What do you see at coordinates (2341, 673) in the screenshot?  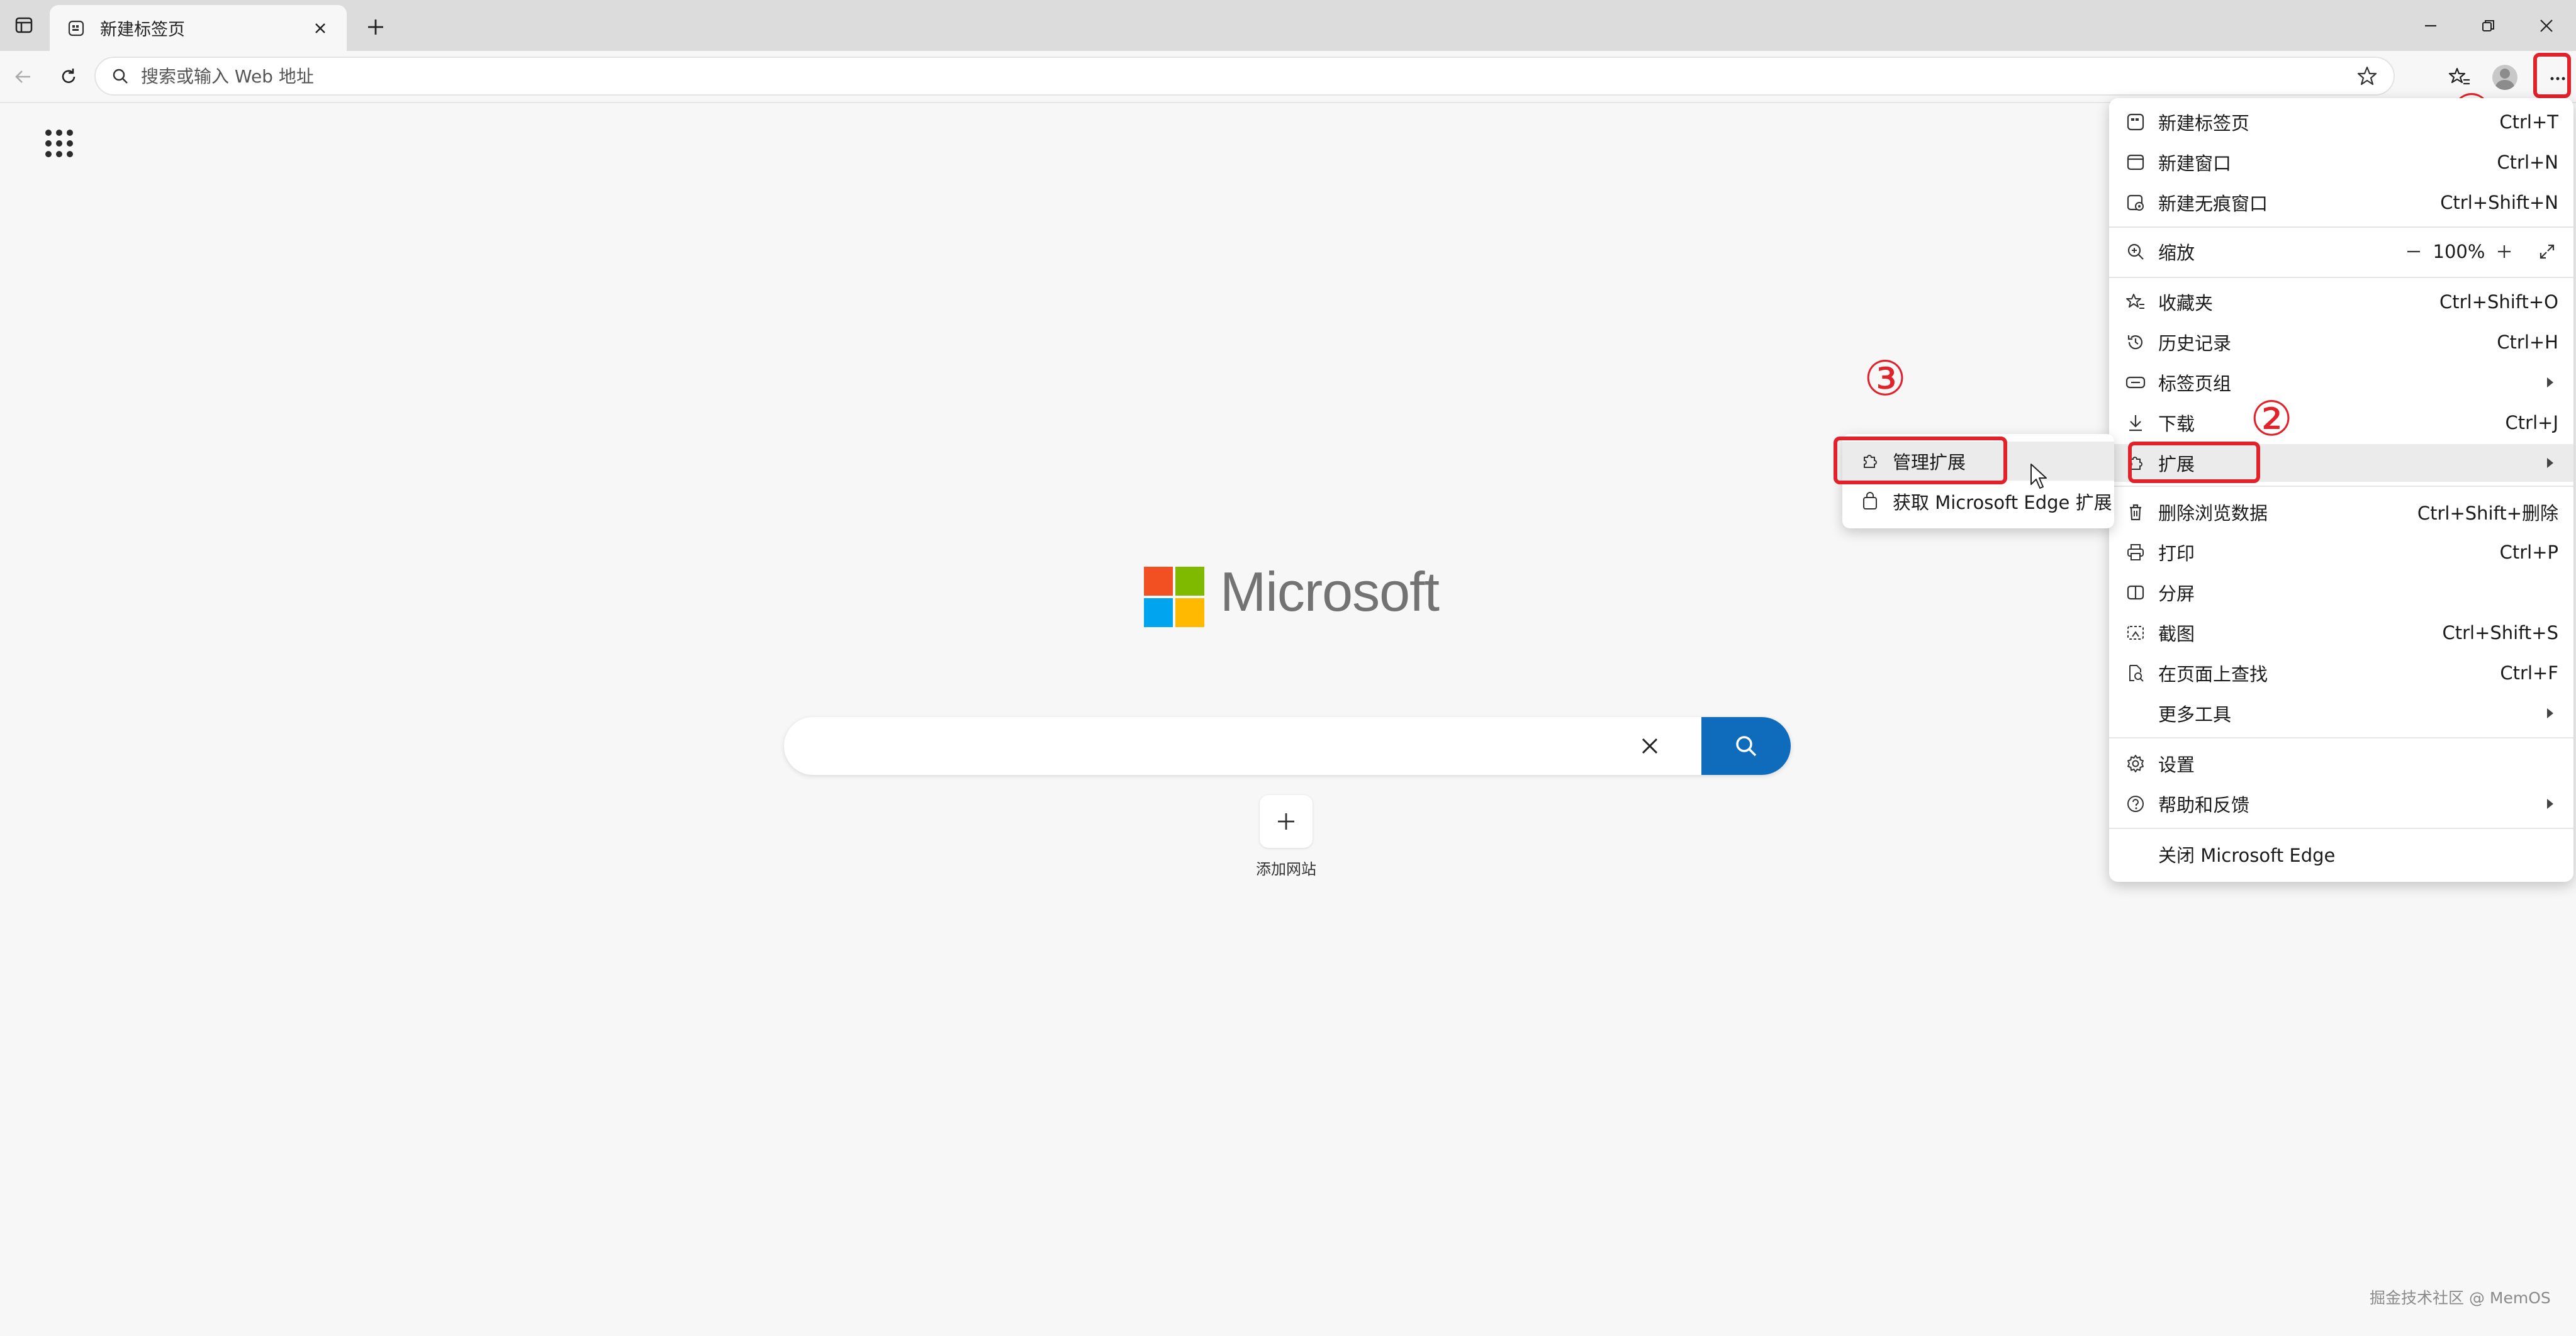 I see `menu-item-find: 在页面上查找 Ctrl+F` at bounding box center [2341, 673].